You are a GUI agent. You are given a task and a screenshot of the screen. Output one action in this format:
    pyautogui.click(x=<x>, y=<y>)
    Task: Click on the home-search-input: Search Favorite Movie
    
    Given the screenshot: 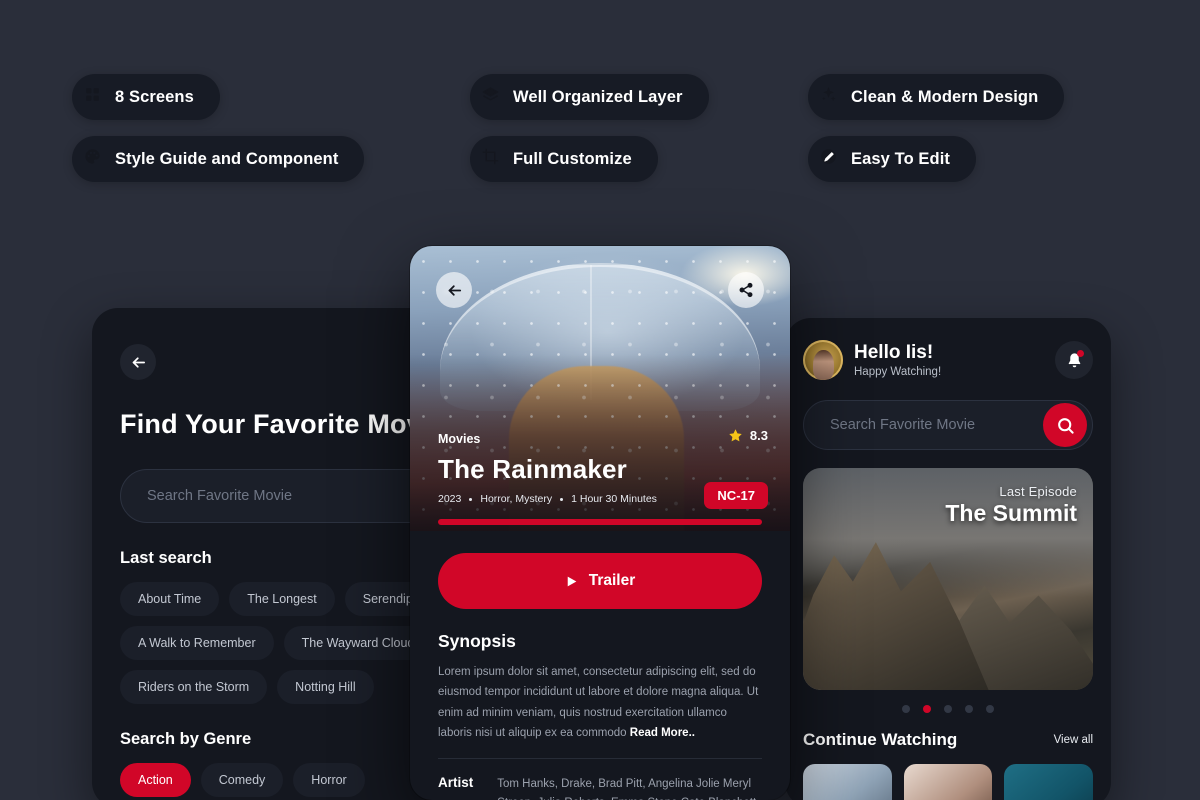 What is the action you would take?
    pyautogui.click(x=948, y=425)
    